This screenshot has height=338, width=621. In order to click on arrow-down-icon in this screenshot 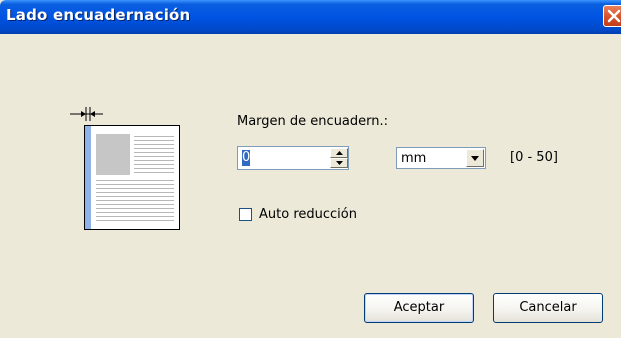, I will do `click(339, 163)`.